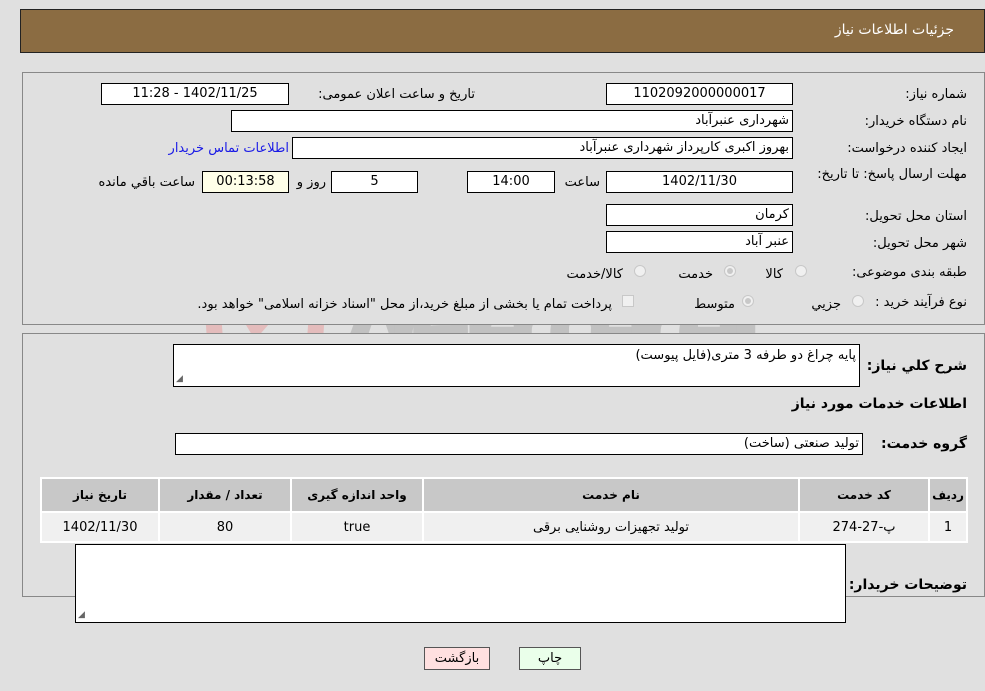 The image size is (985, 691). Describe the element at coordinates (519, 444) in the screenshot. I see `service-group-field: تولید صنعتی (ساخت)` at that location.